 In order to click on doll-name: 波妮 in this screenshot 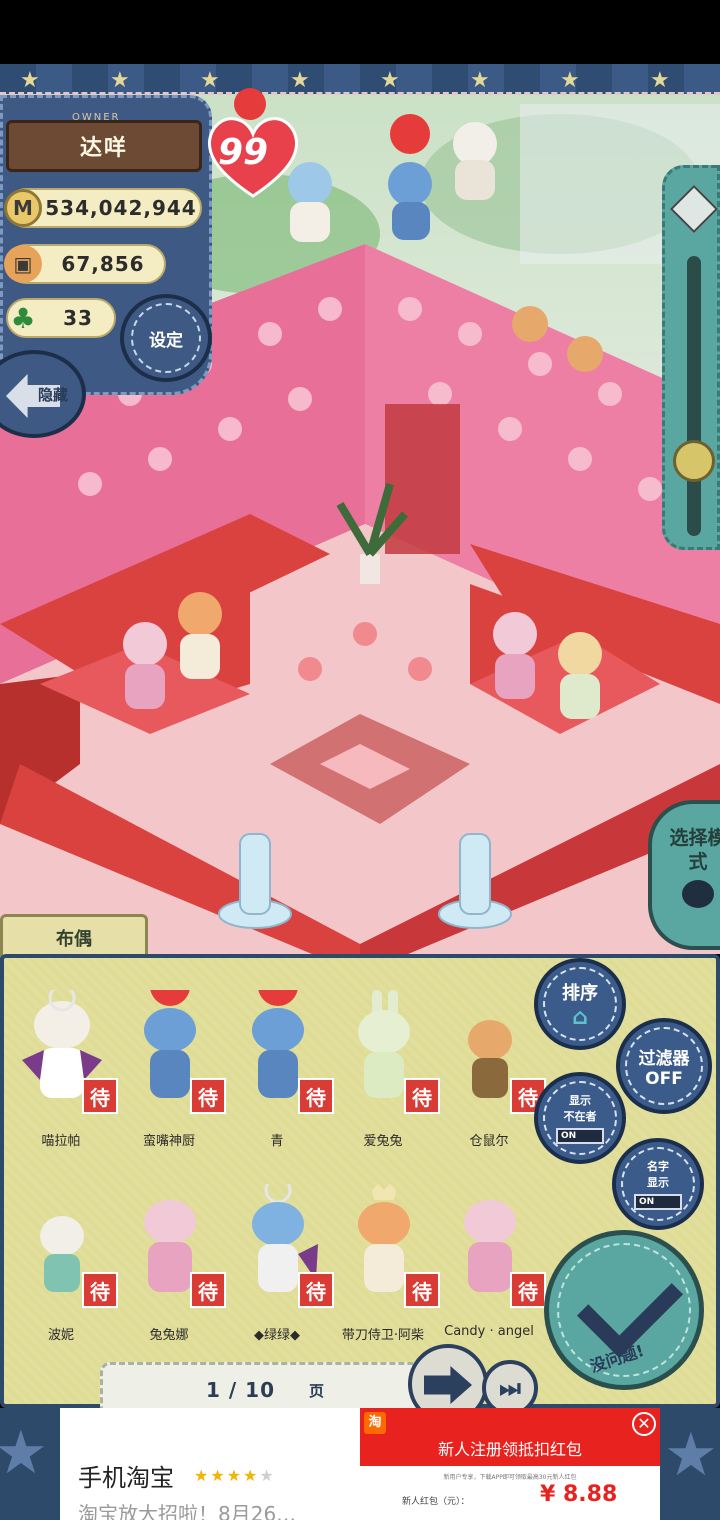, I will do `click(60, 1335)`.